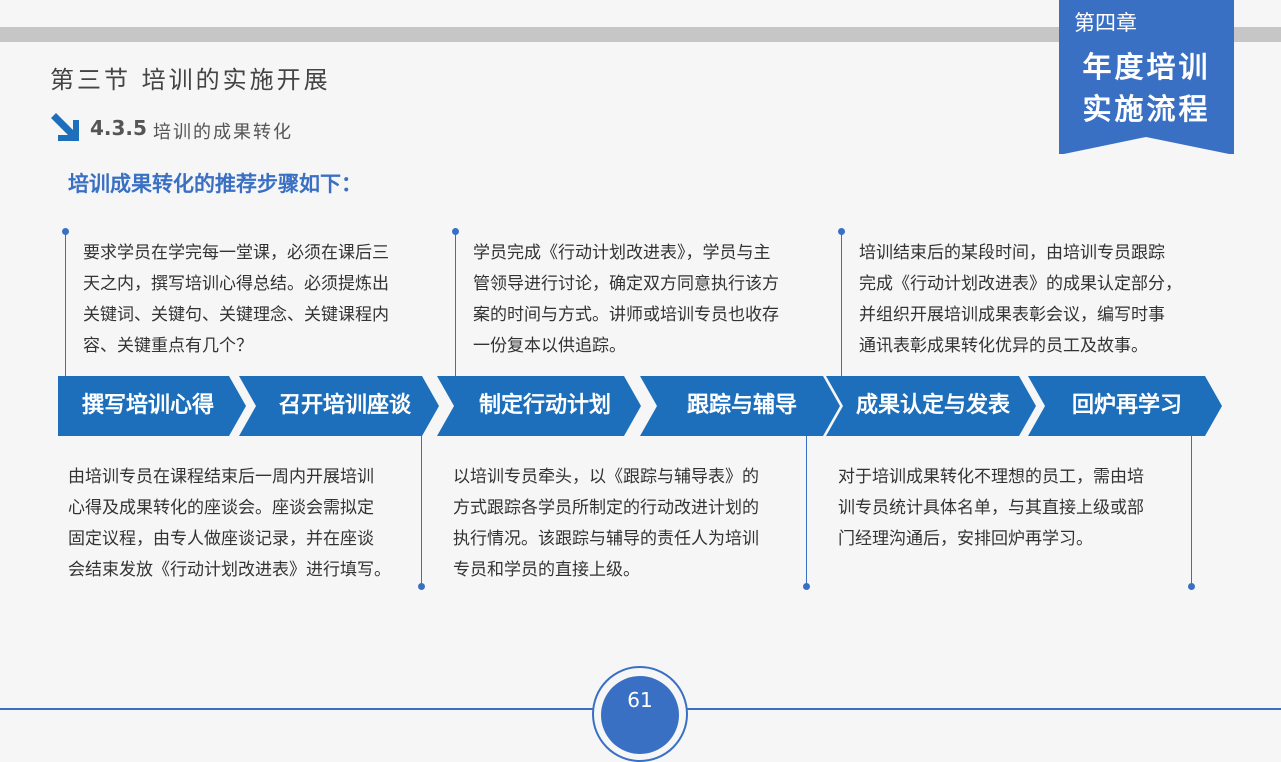 The image size is (1281, 762). What do you see at coordinates (344, 405) in the screenshot?
I see `step2-label: 召开培训座谈` at bounding box center [344, 405].